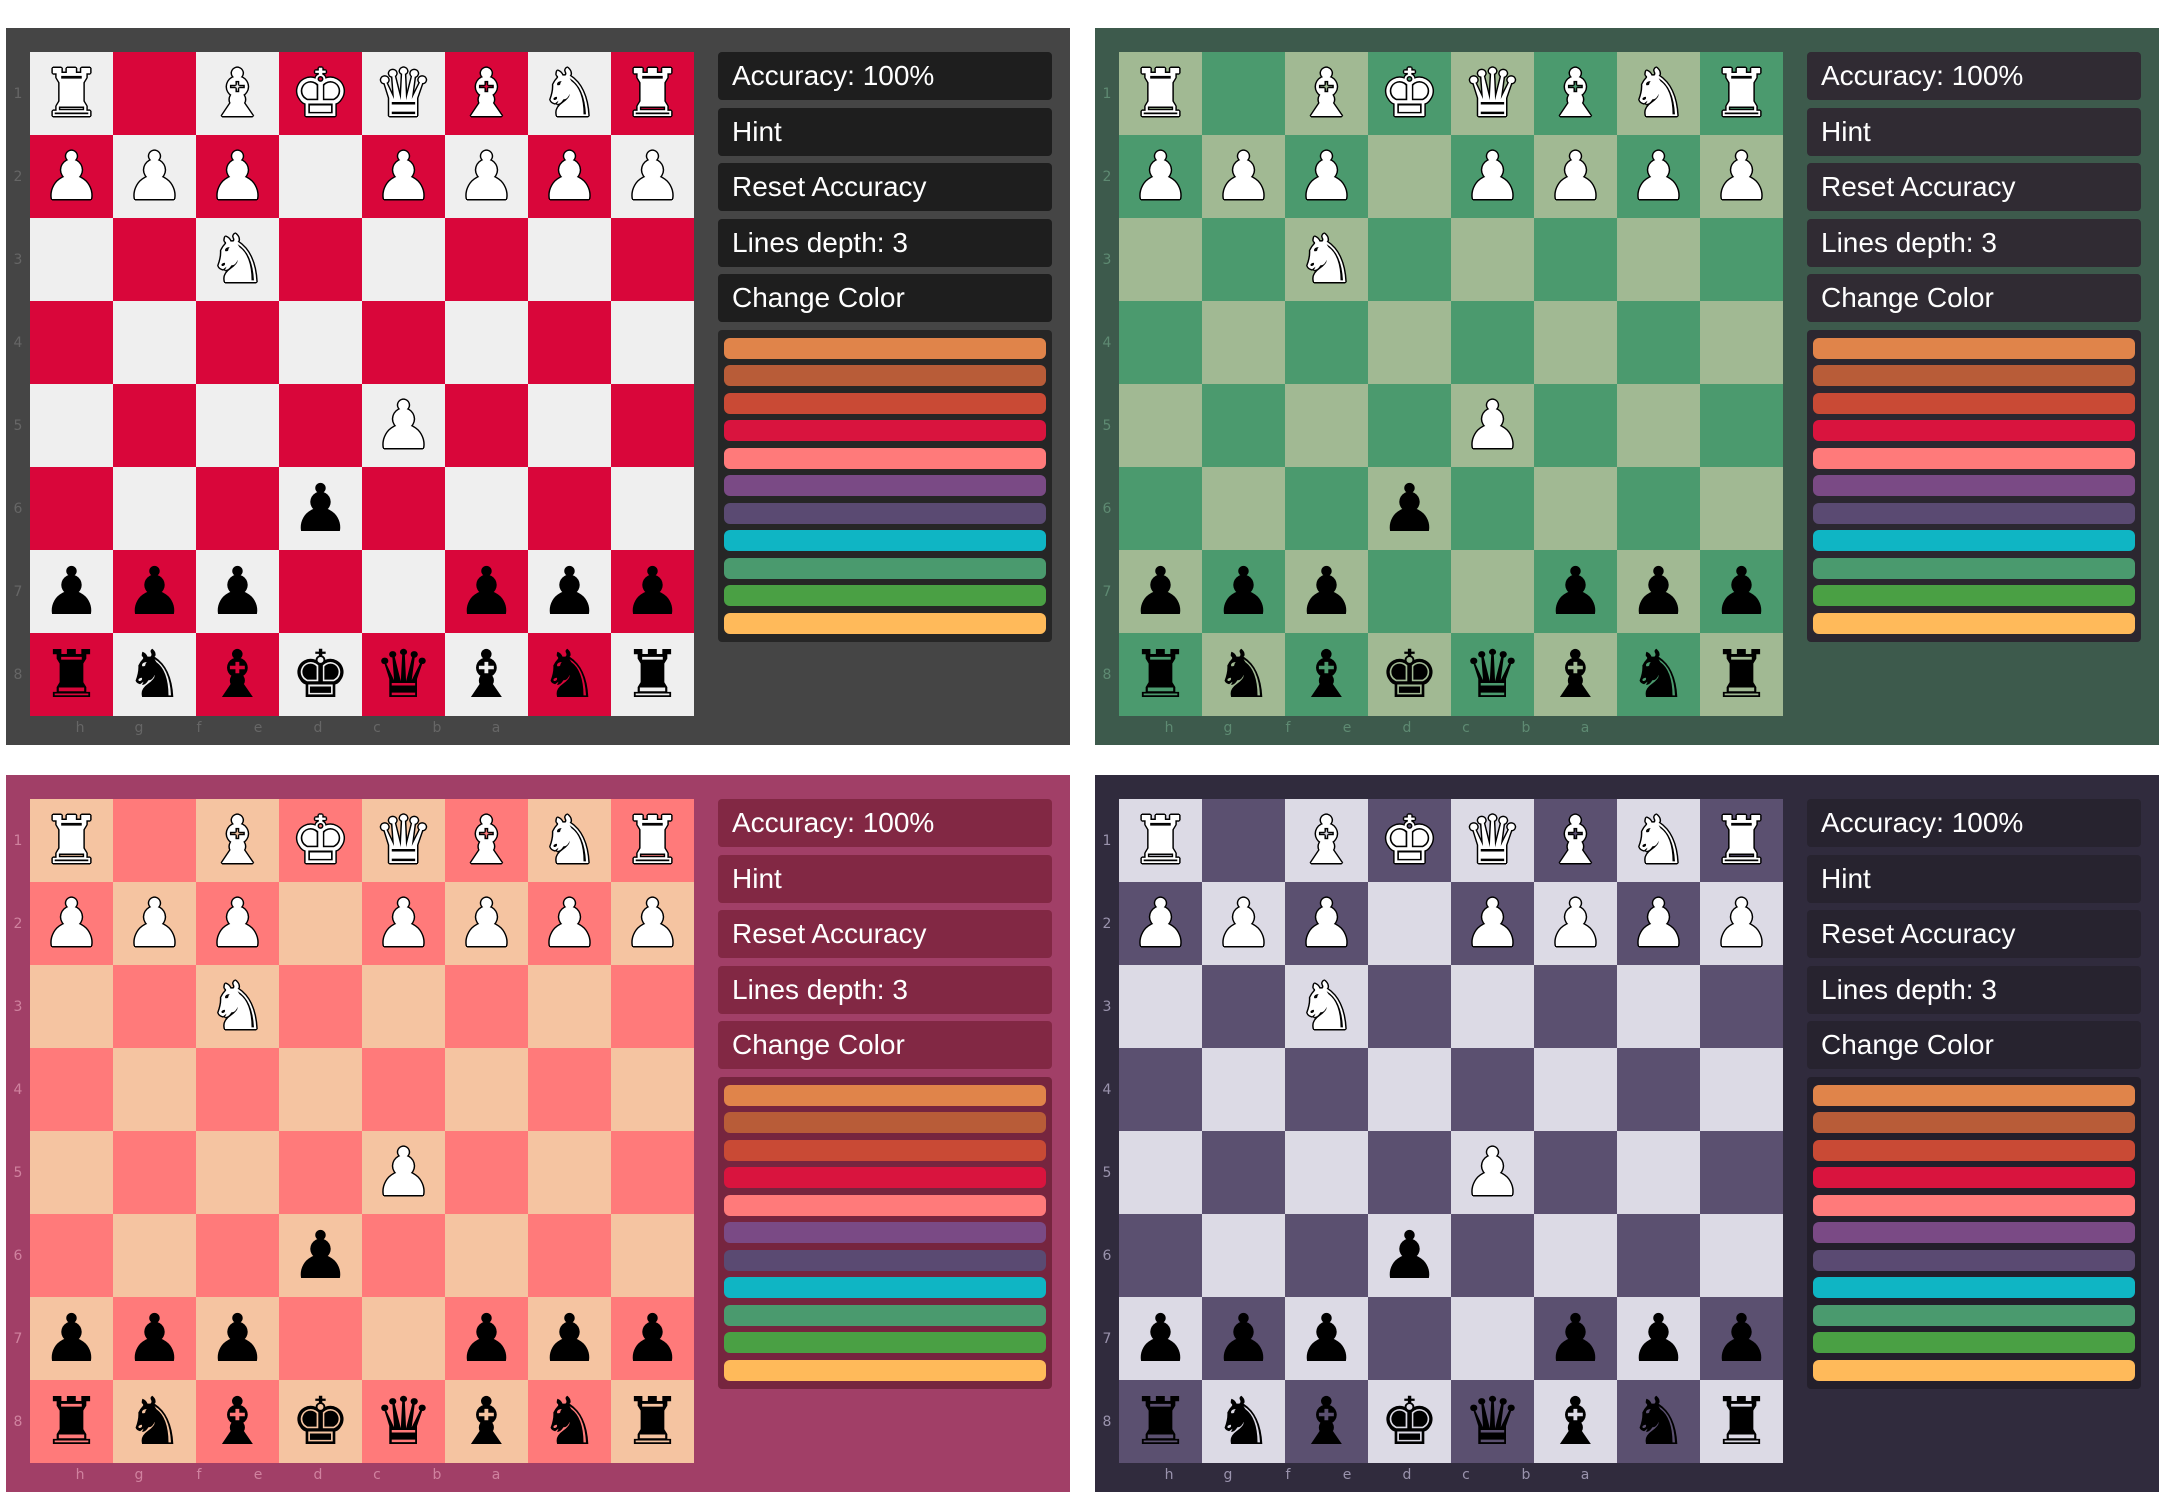  I want to click on white-knight-icon: ♞, so click(569, 840).